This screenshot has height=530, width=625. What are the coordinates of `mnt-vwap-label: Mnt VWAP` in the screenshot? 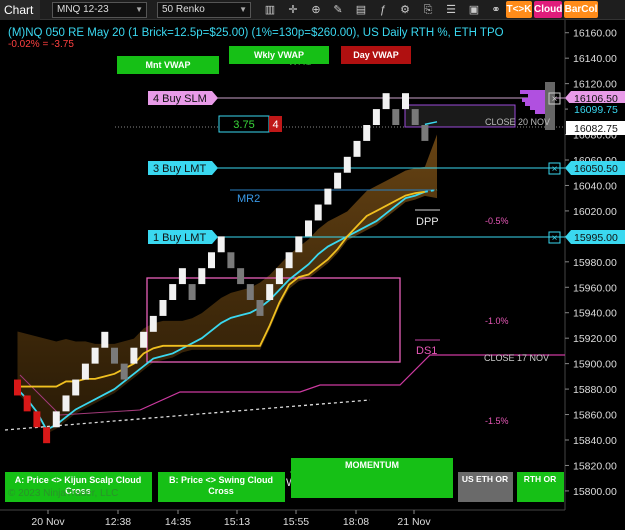 It's located at (168, 65).